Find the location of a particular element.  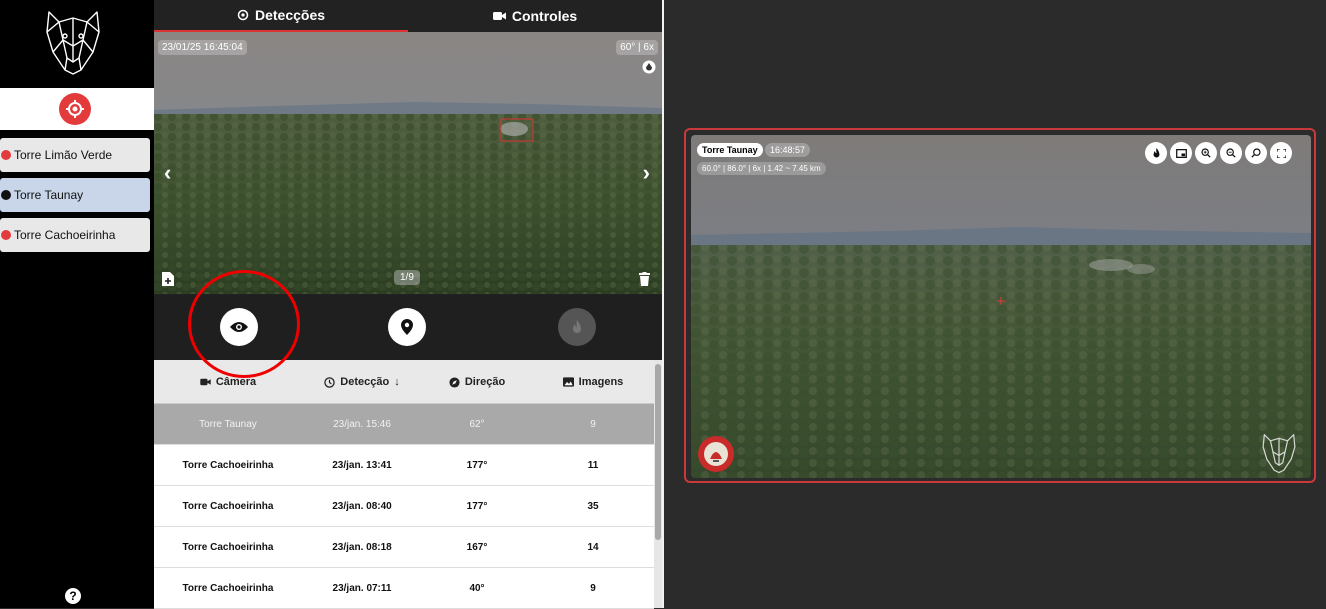

help-icon: ? is located at coordinates (73, 596).